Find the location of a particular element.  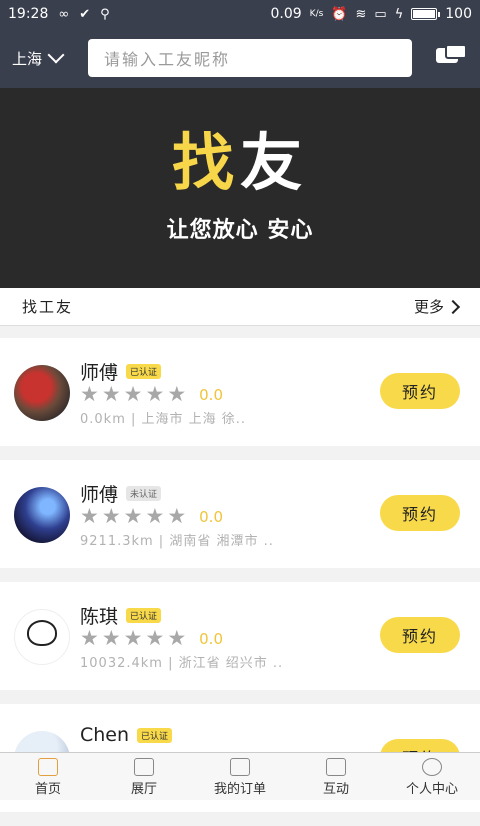

nav-label: 个人中心 is located at coordinates (431, 789).